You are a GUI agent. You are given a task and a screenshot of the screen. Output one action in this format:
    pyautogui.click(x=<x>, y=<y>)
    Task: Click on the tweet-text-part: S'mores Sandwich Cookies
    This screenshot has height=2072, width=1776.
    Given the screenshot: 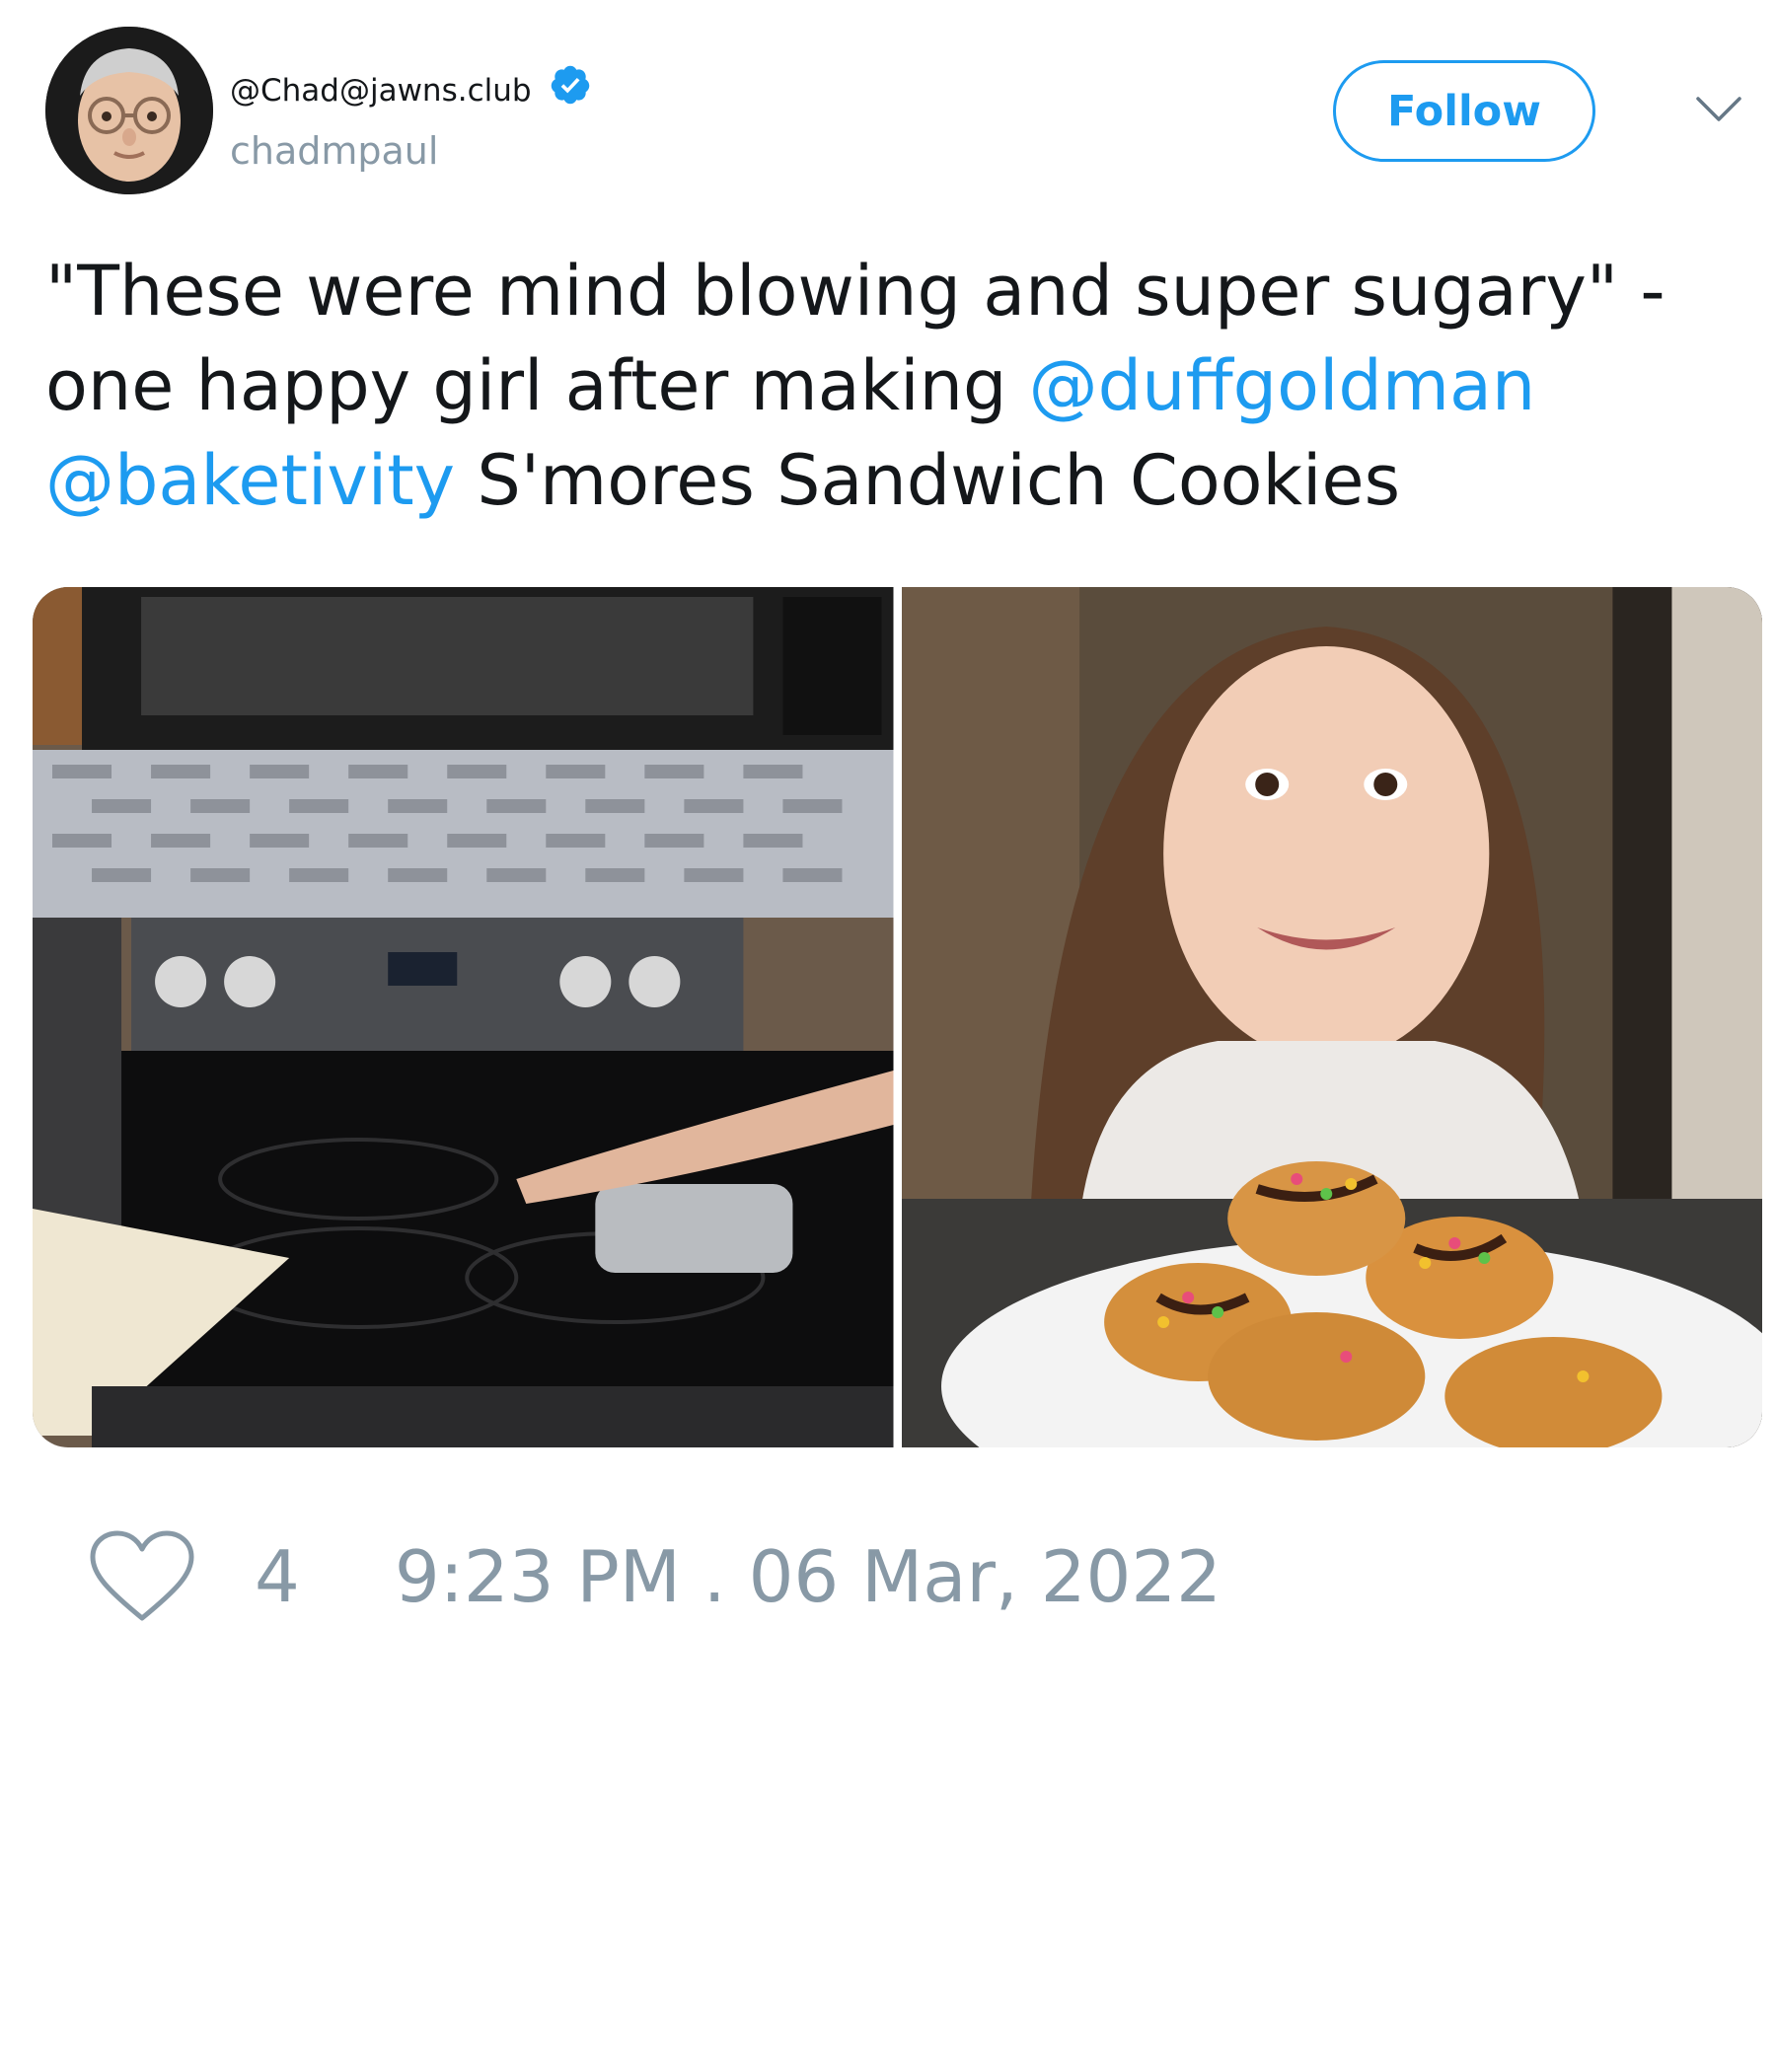 What is the action you would take?
    pyautogui.click(x=928, y=481)
    